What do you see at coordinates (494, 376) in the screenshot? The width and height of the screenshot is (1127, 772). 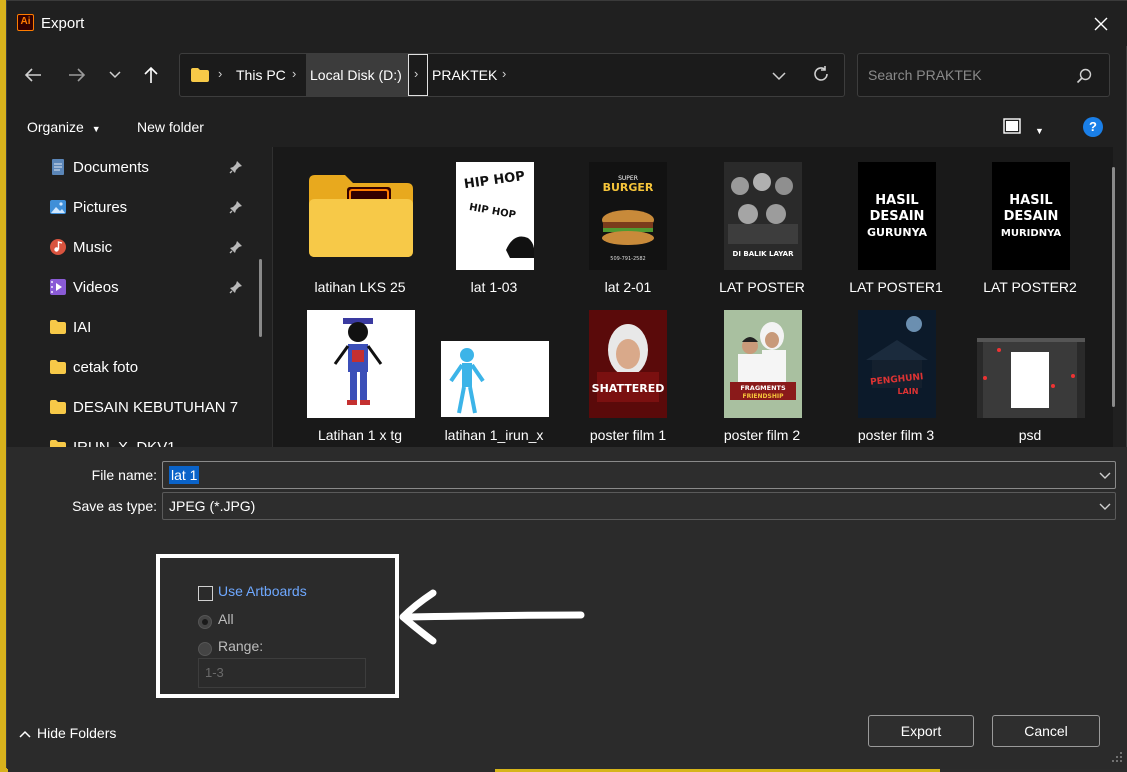 I see `file-item-image: latihan 1_irun_x` at bounding box center [494, 376].